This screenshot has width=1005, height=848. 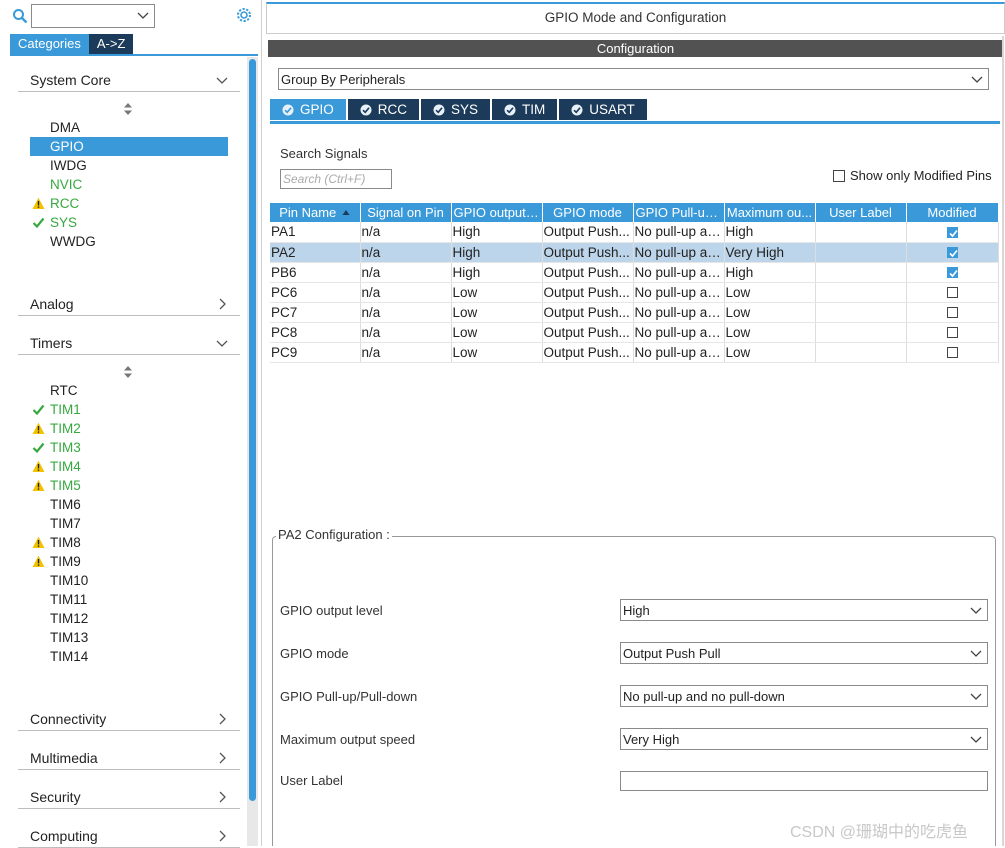 I want to click on section-label: System Core, so click(x=70, y=80).